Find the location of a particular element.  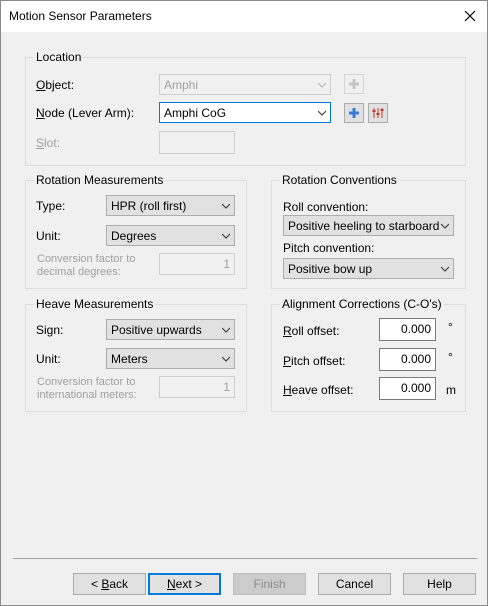

alignment-title: Alignment Corrections (C-O's) is located at coordinates (362, 304).